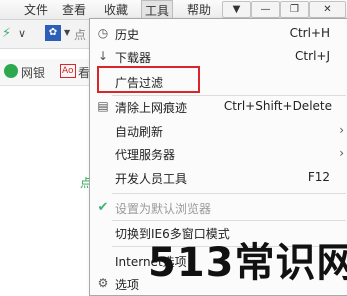 The image size is (347, 296). Describe the element at coordinates (148, 79) in the screenshot. I see `highlight-box` at that location.